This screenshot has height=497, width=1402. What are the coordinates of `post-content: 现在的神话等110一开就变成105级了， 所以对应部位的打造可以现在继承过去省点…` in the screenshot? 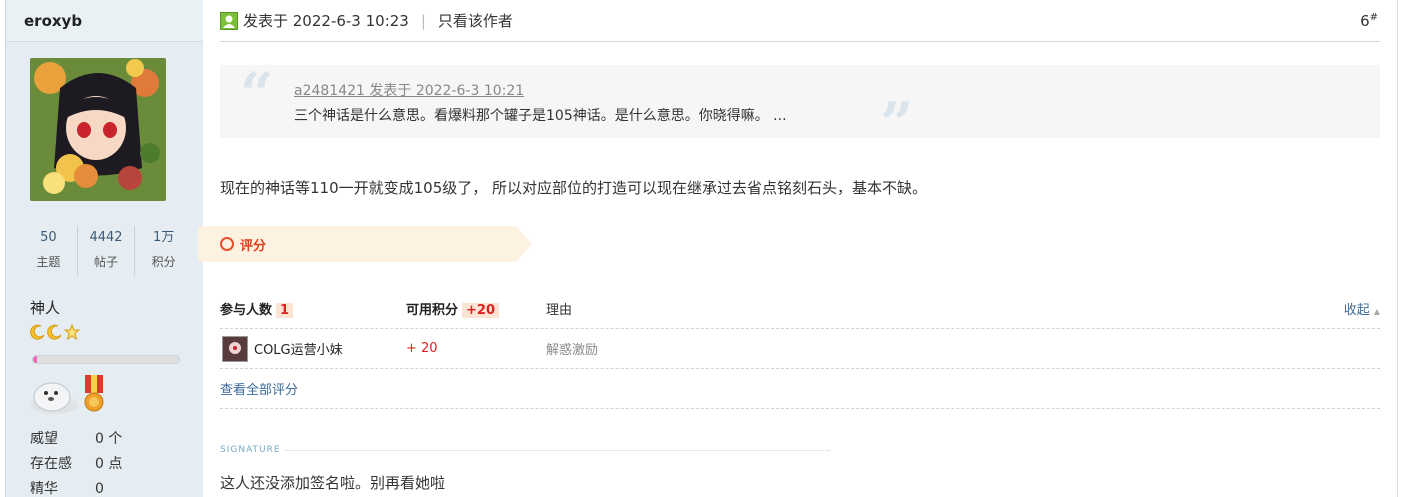 It's located at (574, 188).